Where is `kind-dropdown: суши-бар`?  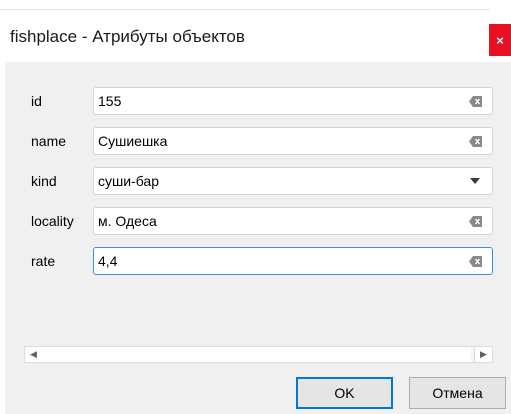
kind-dropdown: суши-бар is located at coordinates (293, 181).